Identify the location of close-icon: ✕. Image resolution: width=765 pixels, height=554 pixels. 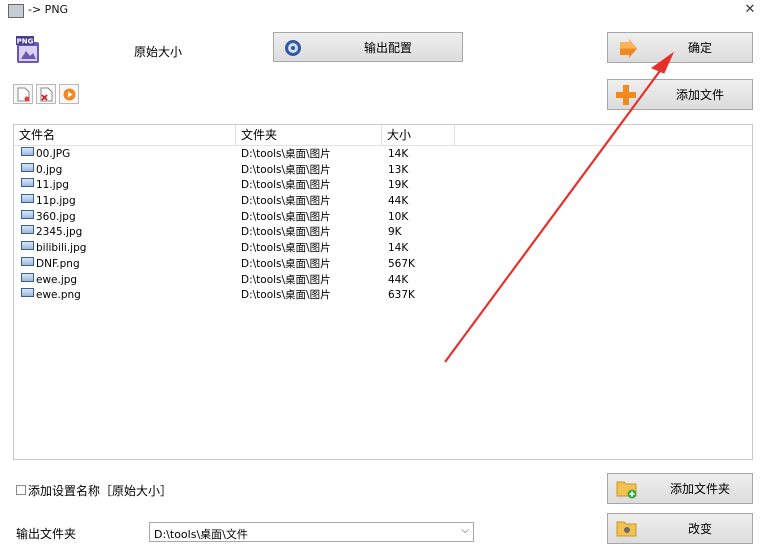
(750, 10).